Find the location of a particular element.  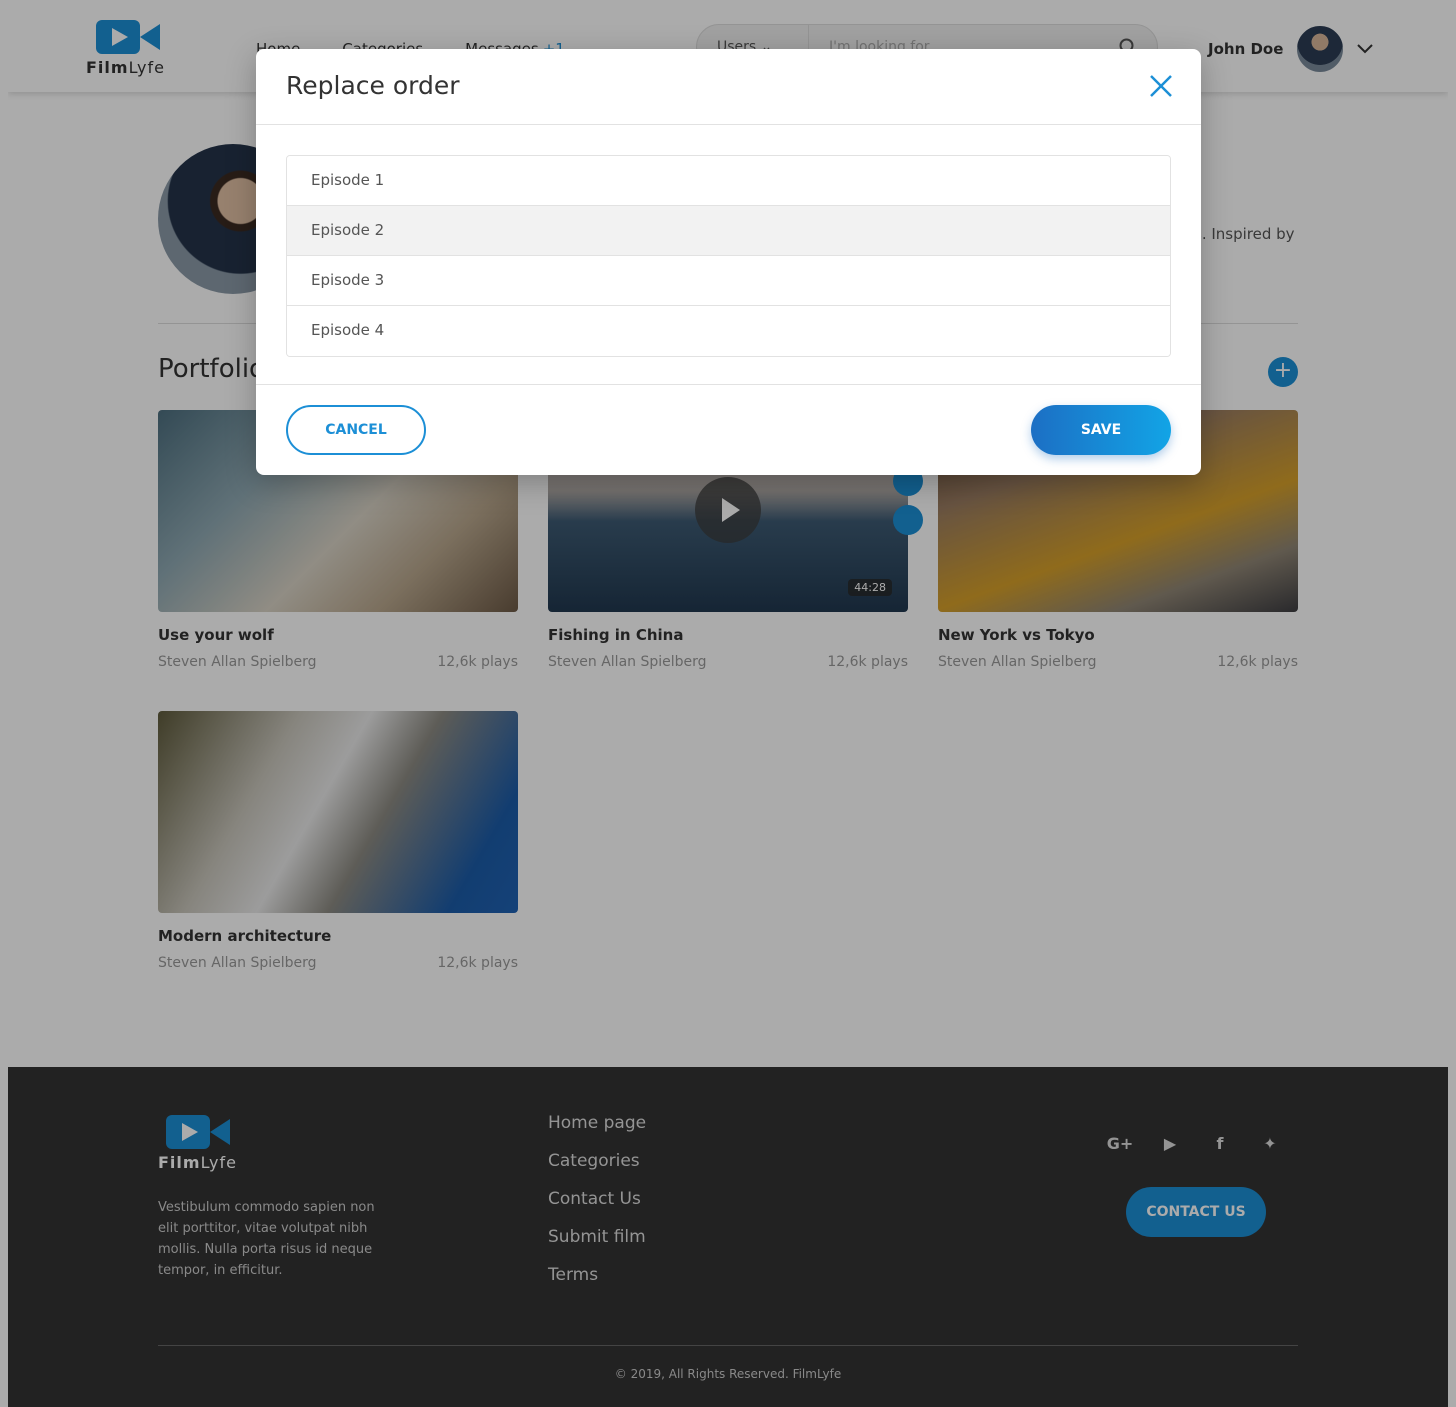

list-item: Episode 1 is located at coordinates (728, 181).